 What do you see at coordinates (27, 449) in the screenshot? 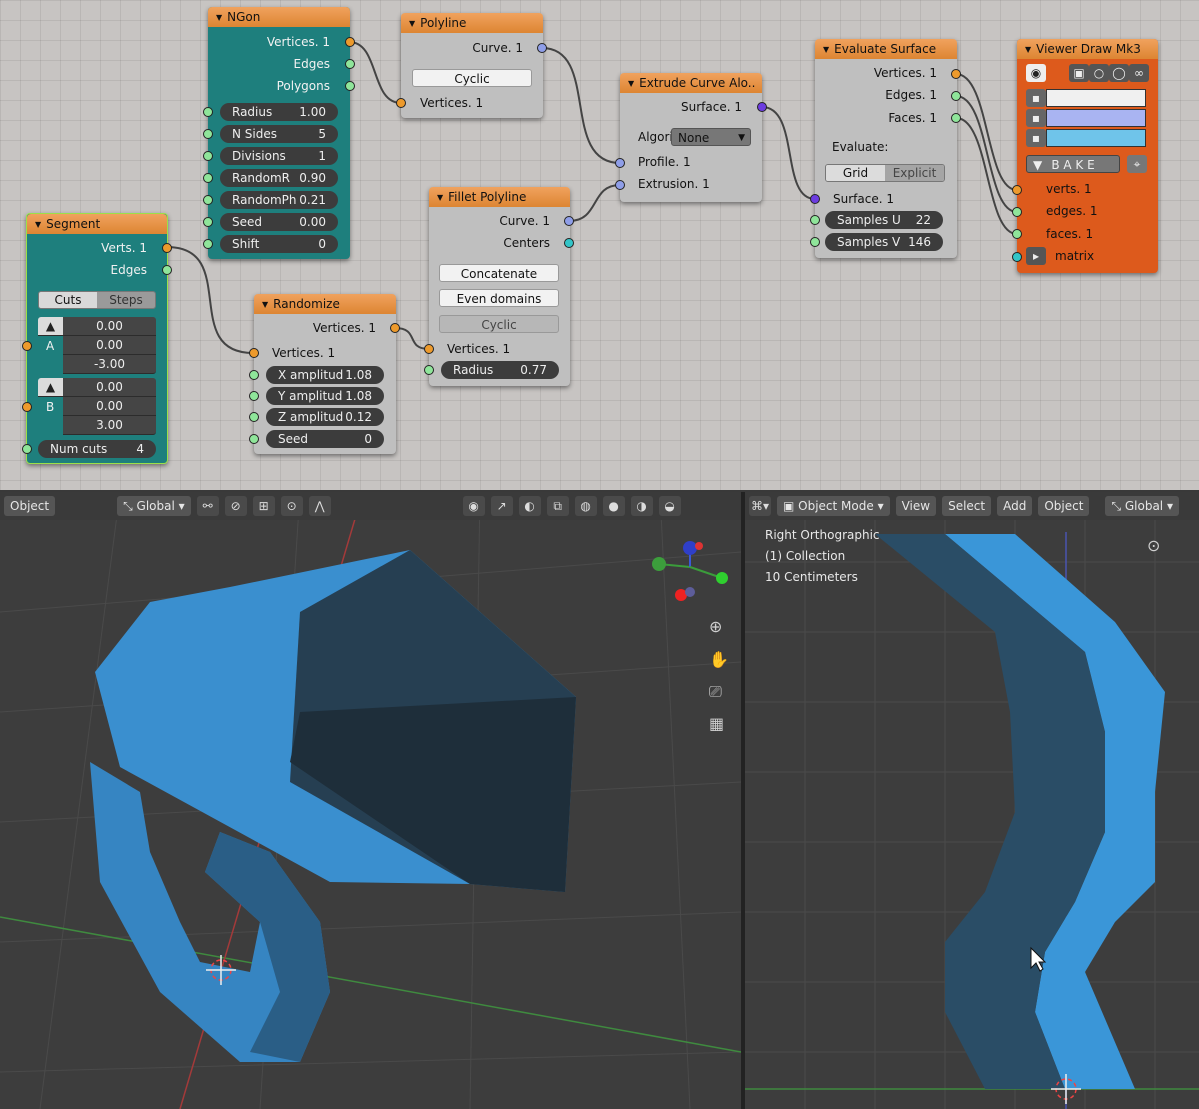
I see `segment-numcuts-socket` at bounding box center [27, 449].